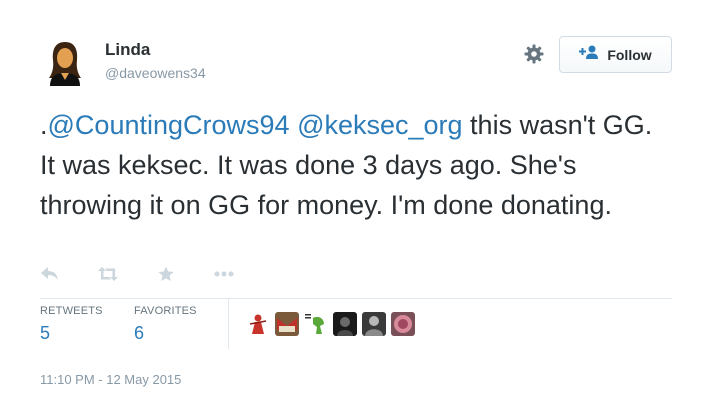 The height and width of the screenshot is (420, 711). Describe the element at coordinates (71, 324) in the screenshot. I see `retweets-stat: RETWEETS 5` at that location.